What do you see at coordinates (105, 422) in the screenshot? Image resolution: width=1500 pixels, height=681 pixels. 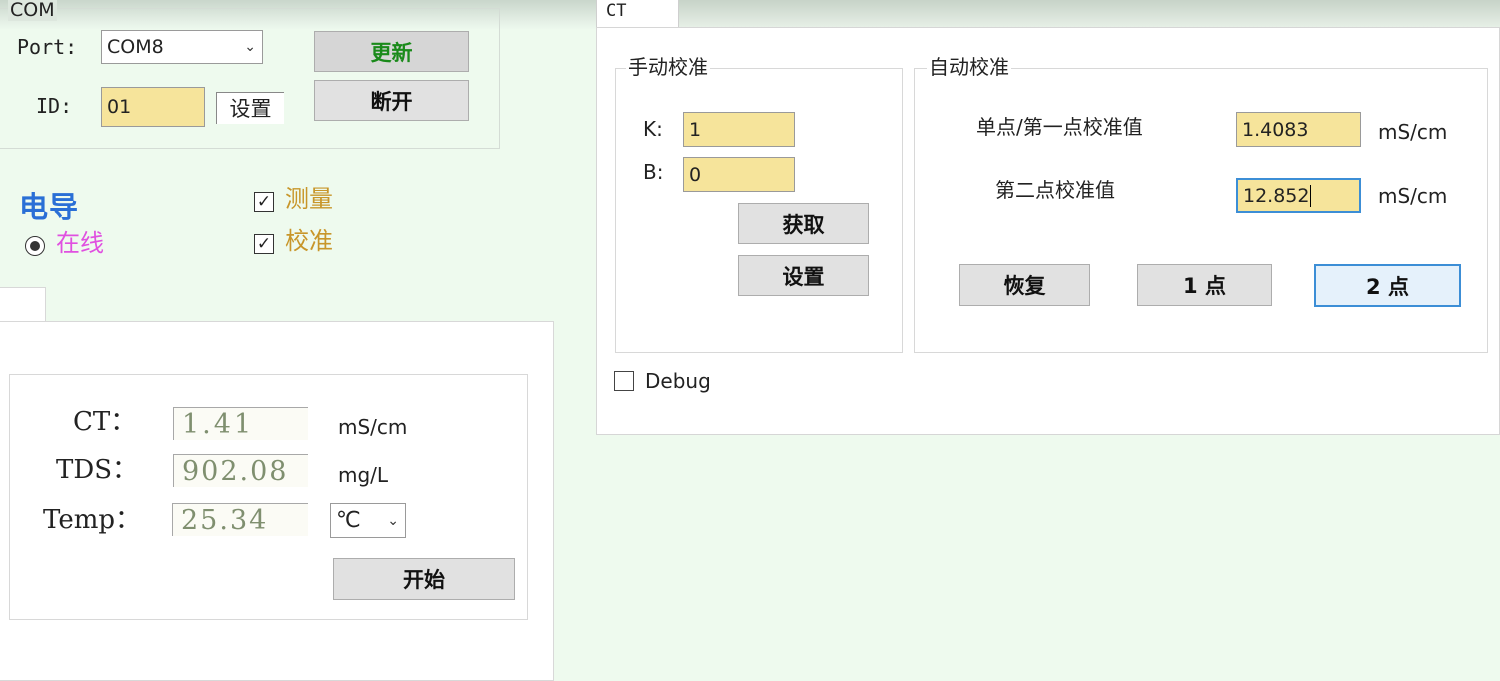 I see `ct-label: CT：` at bounding box center [105, 422].